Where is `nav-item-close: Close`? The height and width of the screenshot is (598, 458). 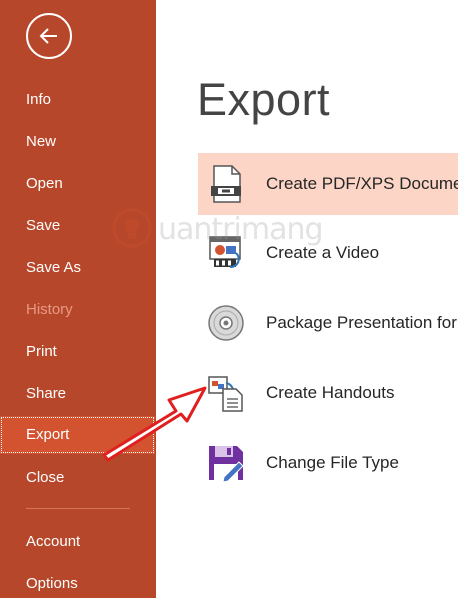 nav-item-close: Close is located at coordinates (78, 478).